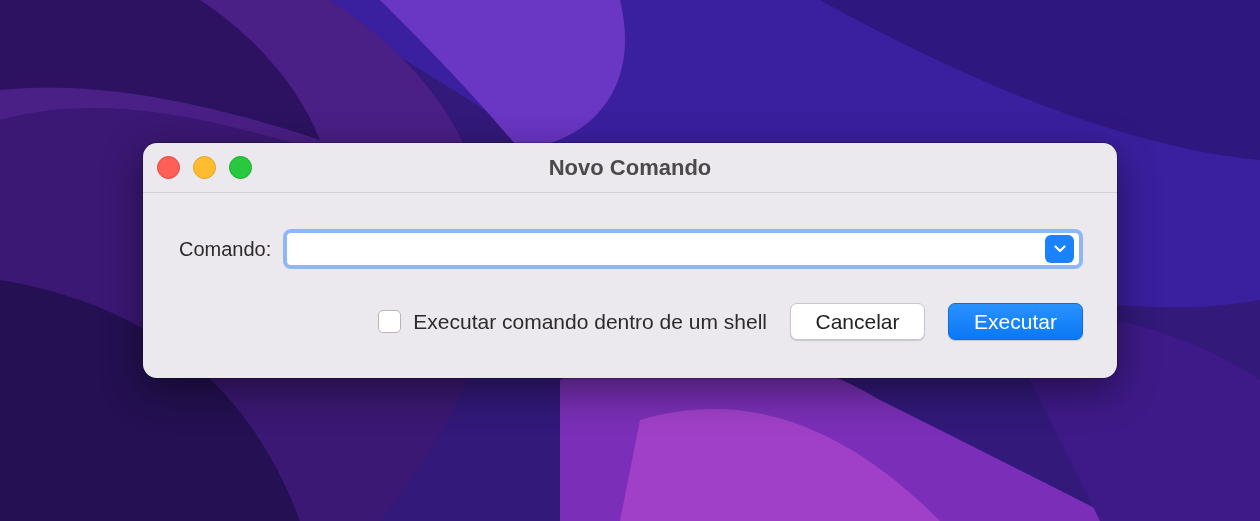 The image size is (1260, 521). Describe the element at coordinates (168, 167) in the screenshot. I see `close-icon` at that location.